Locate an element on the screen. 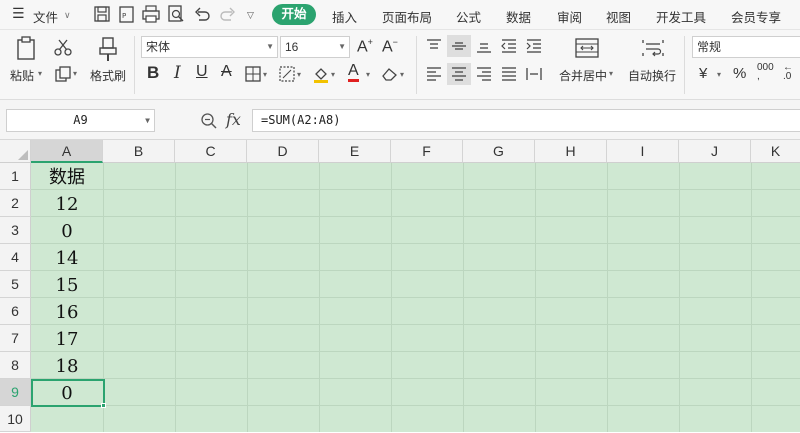 This screenshot has width=800, height=433. merge-dropdown-icon: ▾ is located at coordinates (611, 73).